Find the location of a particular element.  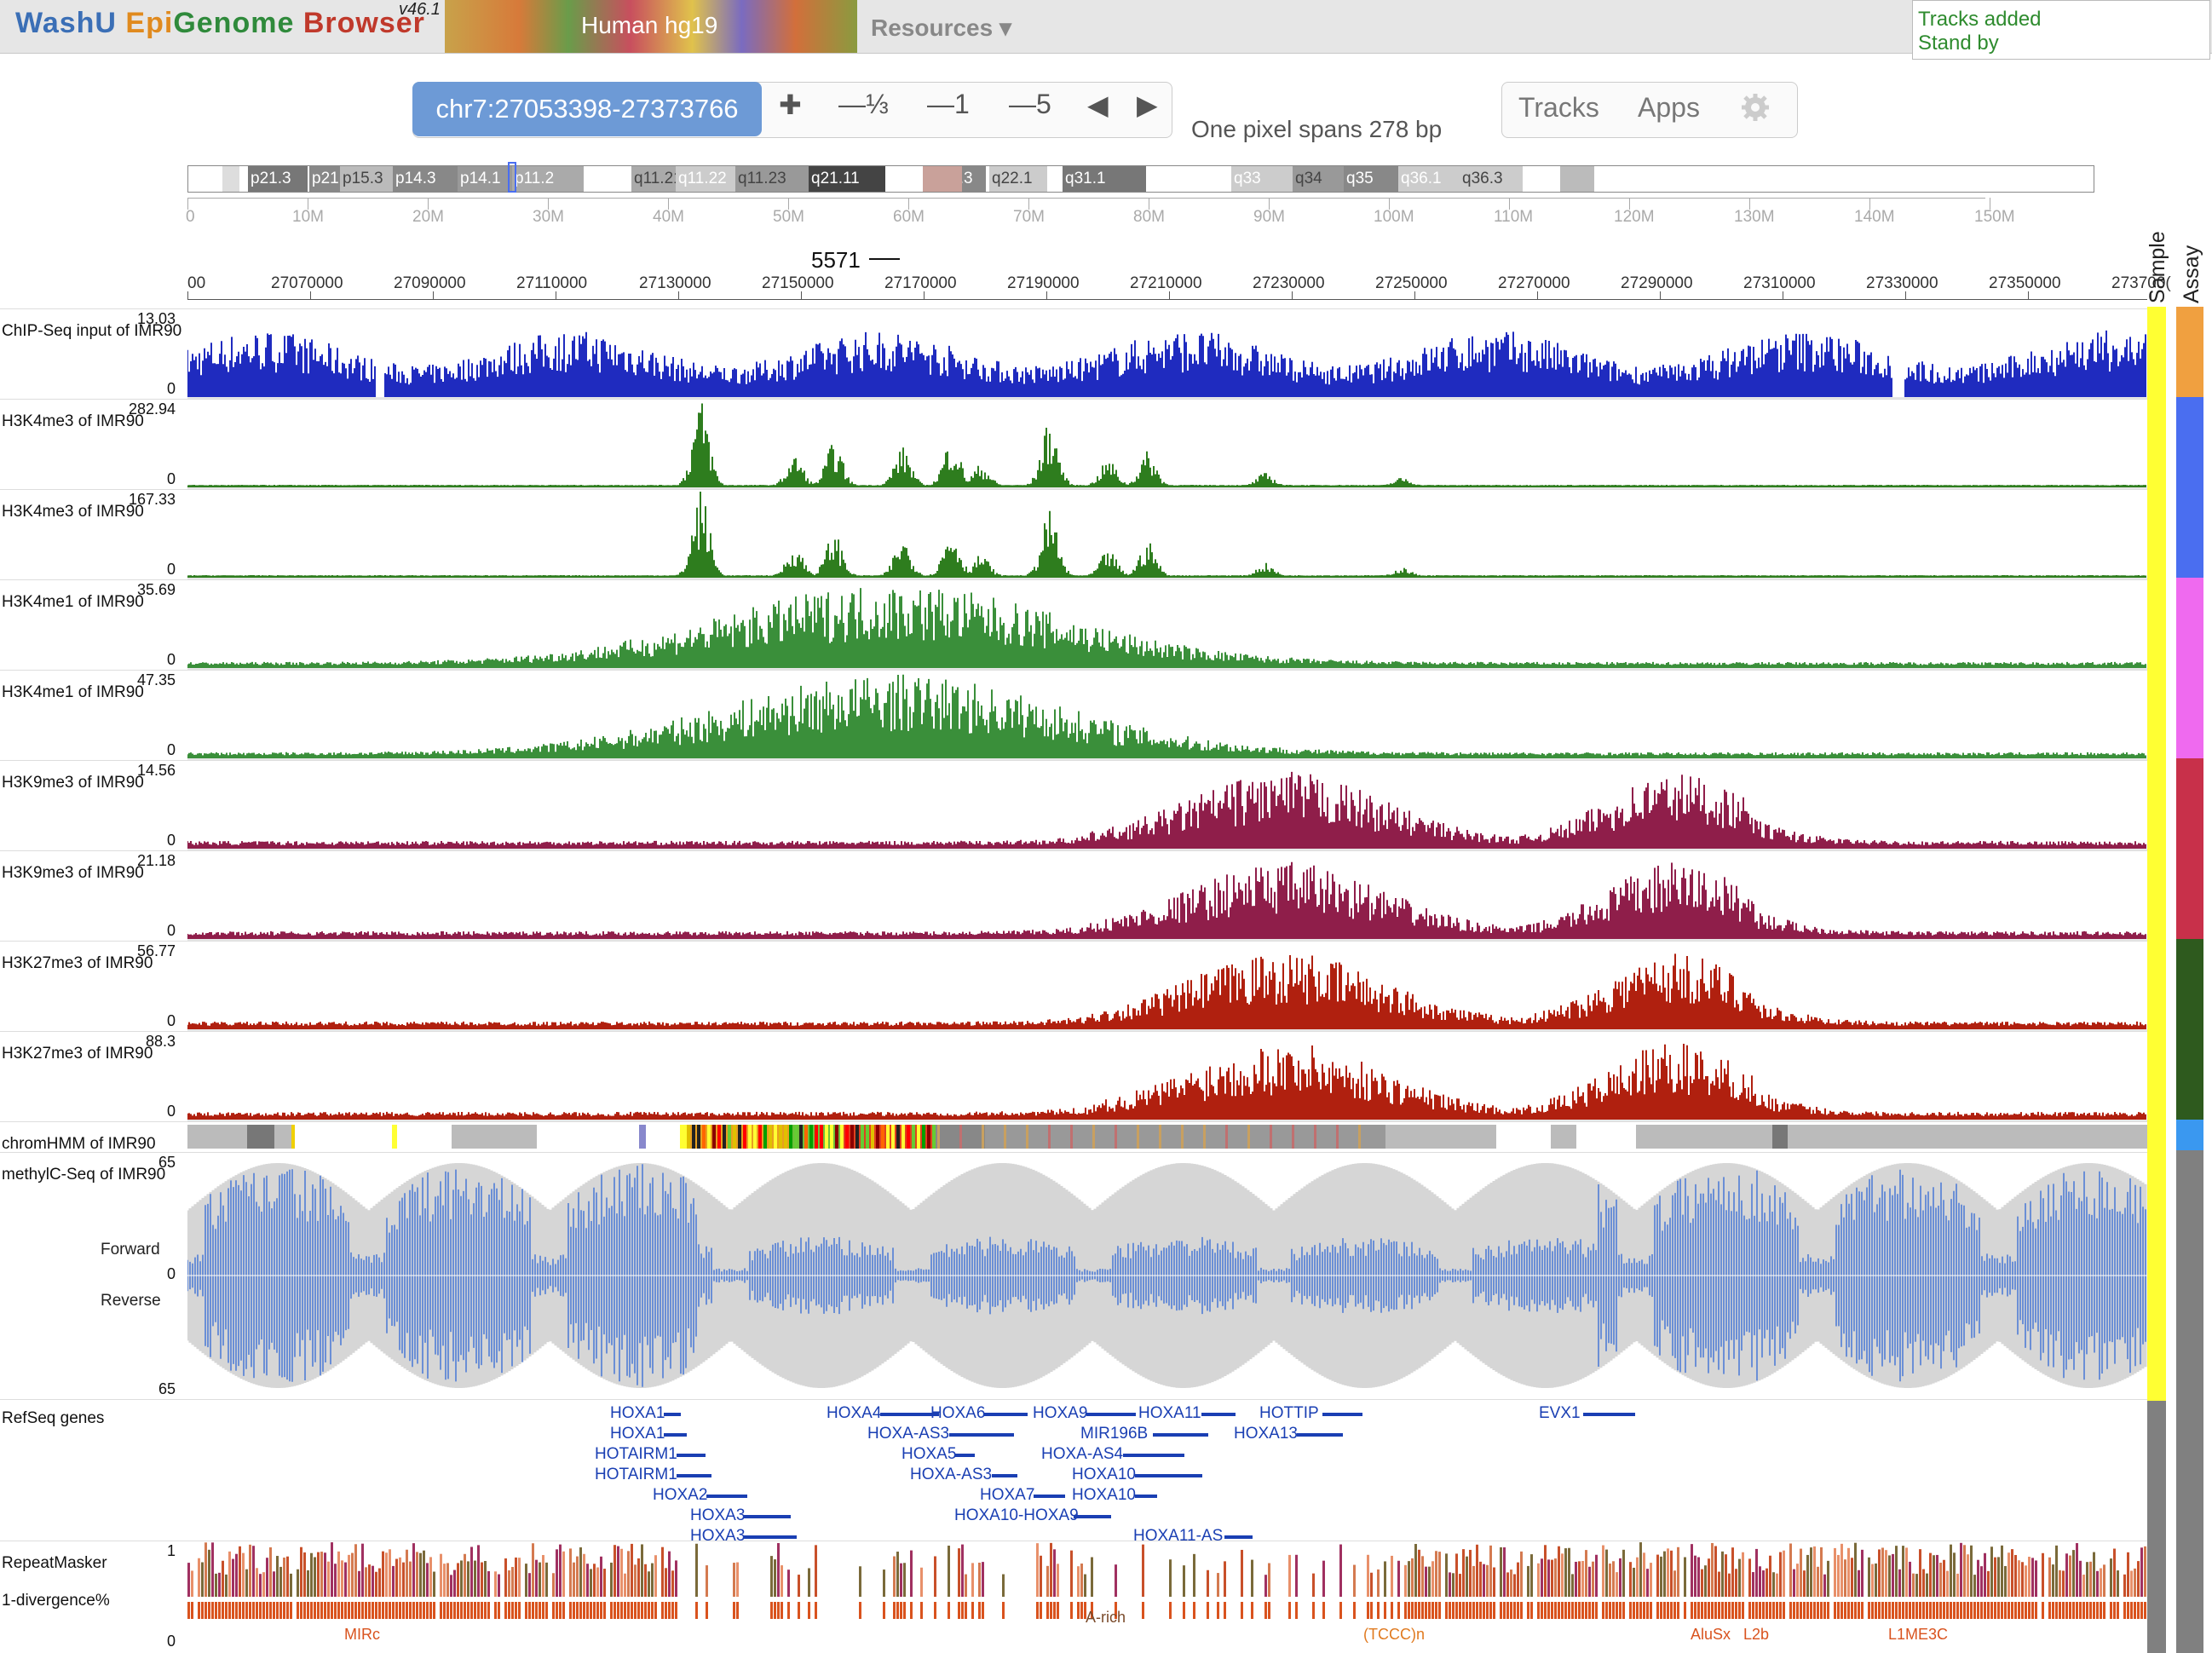

ideogram-band: q22.1 is located at coordinates (1018, 179).